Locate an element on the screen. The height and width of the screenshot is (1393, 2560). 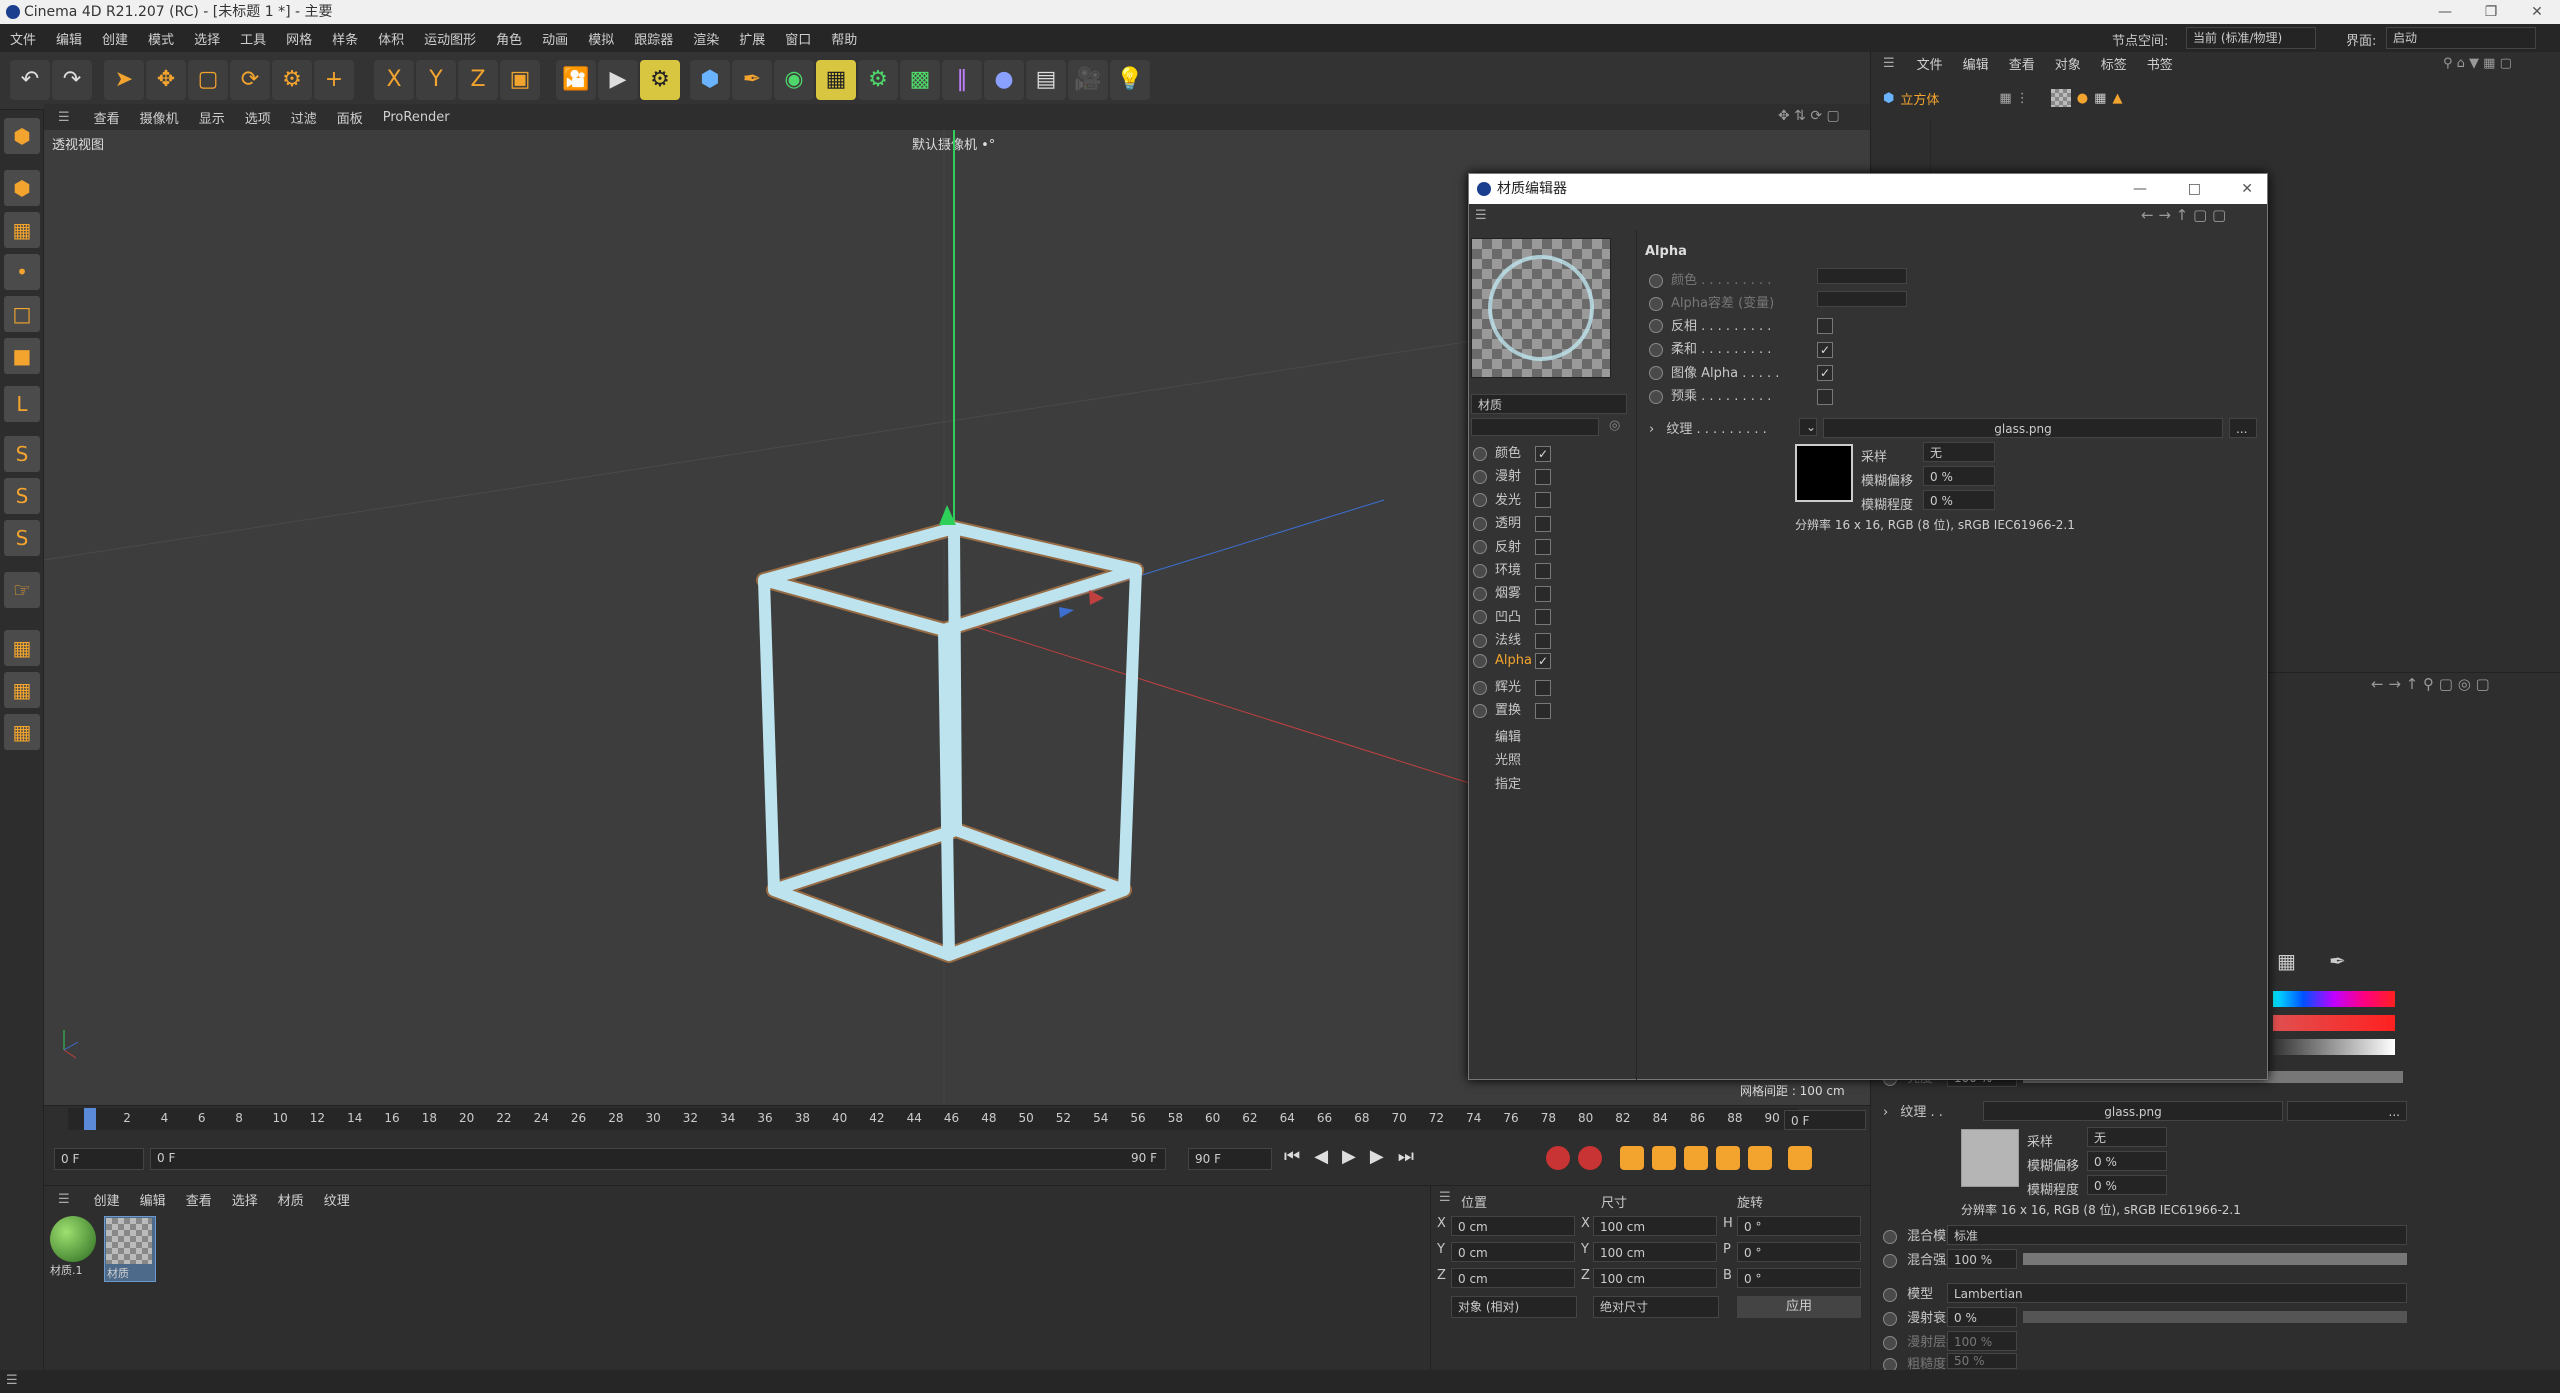
keyframe-selection-icon is located at coordinates (1632, 1158).